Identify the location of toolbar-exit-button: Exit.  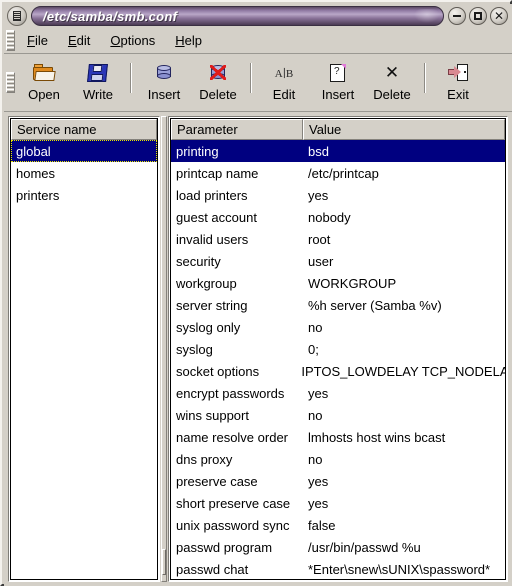
(458, 79).